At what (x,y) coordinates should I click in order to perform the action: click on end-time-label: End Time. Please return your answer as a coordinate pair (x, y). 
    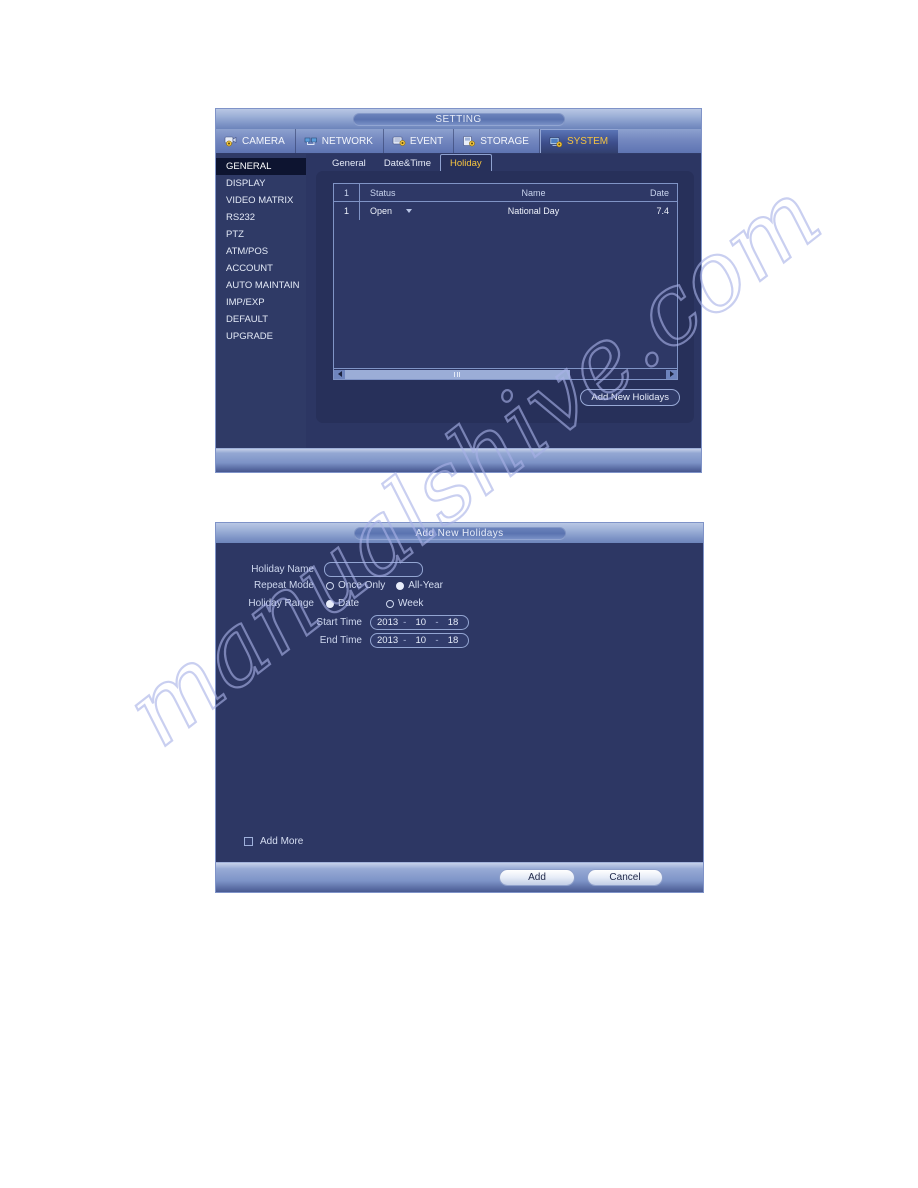
    Looking at the image, I should click on (340, 640).